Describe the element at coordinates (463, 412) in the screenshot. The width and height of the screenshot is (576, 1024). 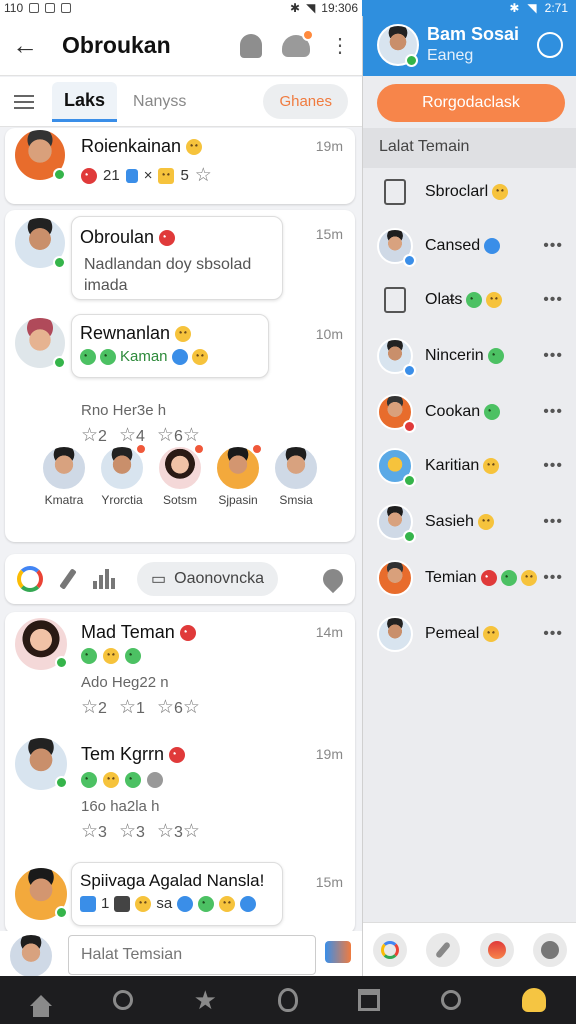
I see `contact-label: Cookan` at that location.